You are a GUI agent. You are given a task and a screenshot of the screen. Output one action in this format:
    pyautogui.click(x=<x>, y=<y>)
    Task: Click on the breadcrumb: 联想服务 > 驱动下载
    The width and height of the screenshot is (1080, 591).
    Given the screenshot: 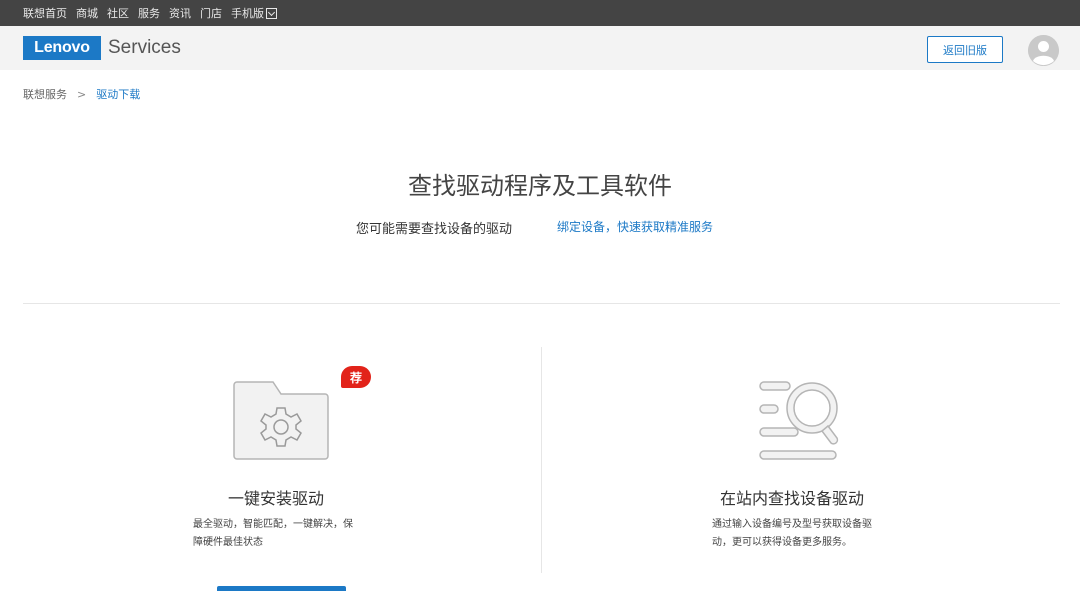 What is the action you would take?
    pyautogui.click(x=81, y=94)
    